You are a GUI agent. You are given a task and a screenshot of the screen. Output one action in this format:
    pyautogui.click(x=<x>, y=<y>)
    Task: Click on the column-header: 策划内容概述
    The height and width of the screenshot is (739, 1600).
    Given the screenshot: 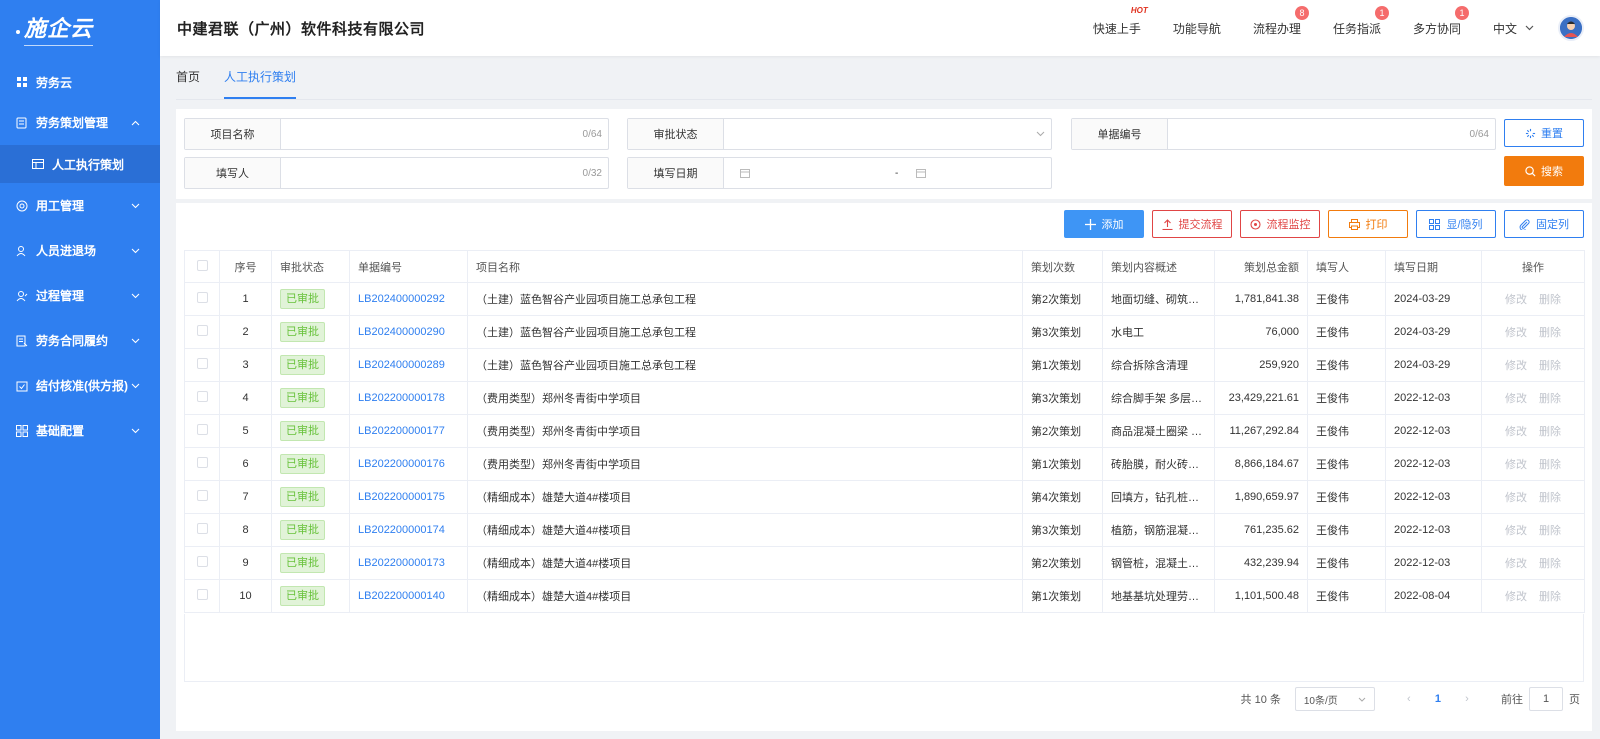 What is the action you would take?
    pyautogui.click(x=1158, y=266)
    